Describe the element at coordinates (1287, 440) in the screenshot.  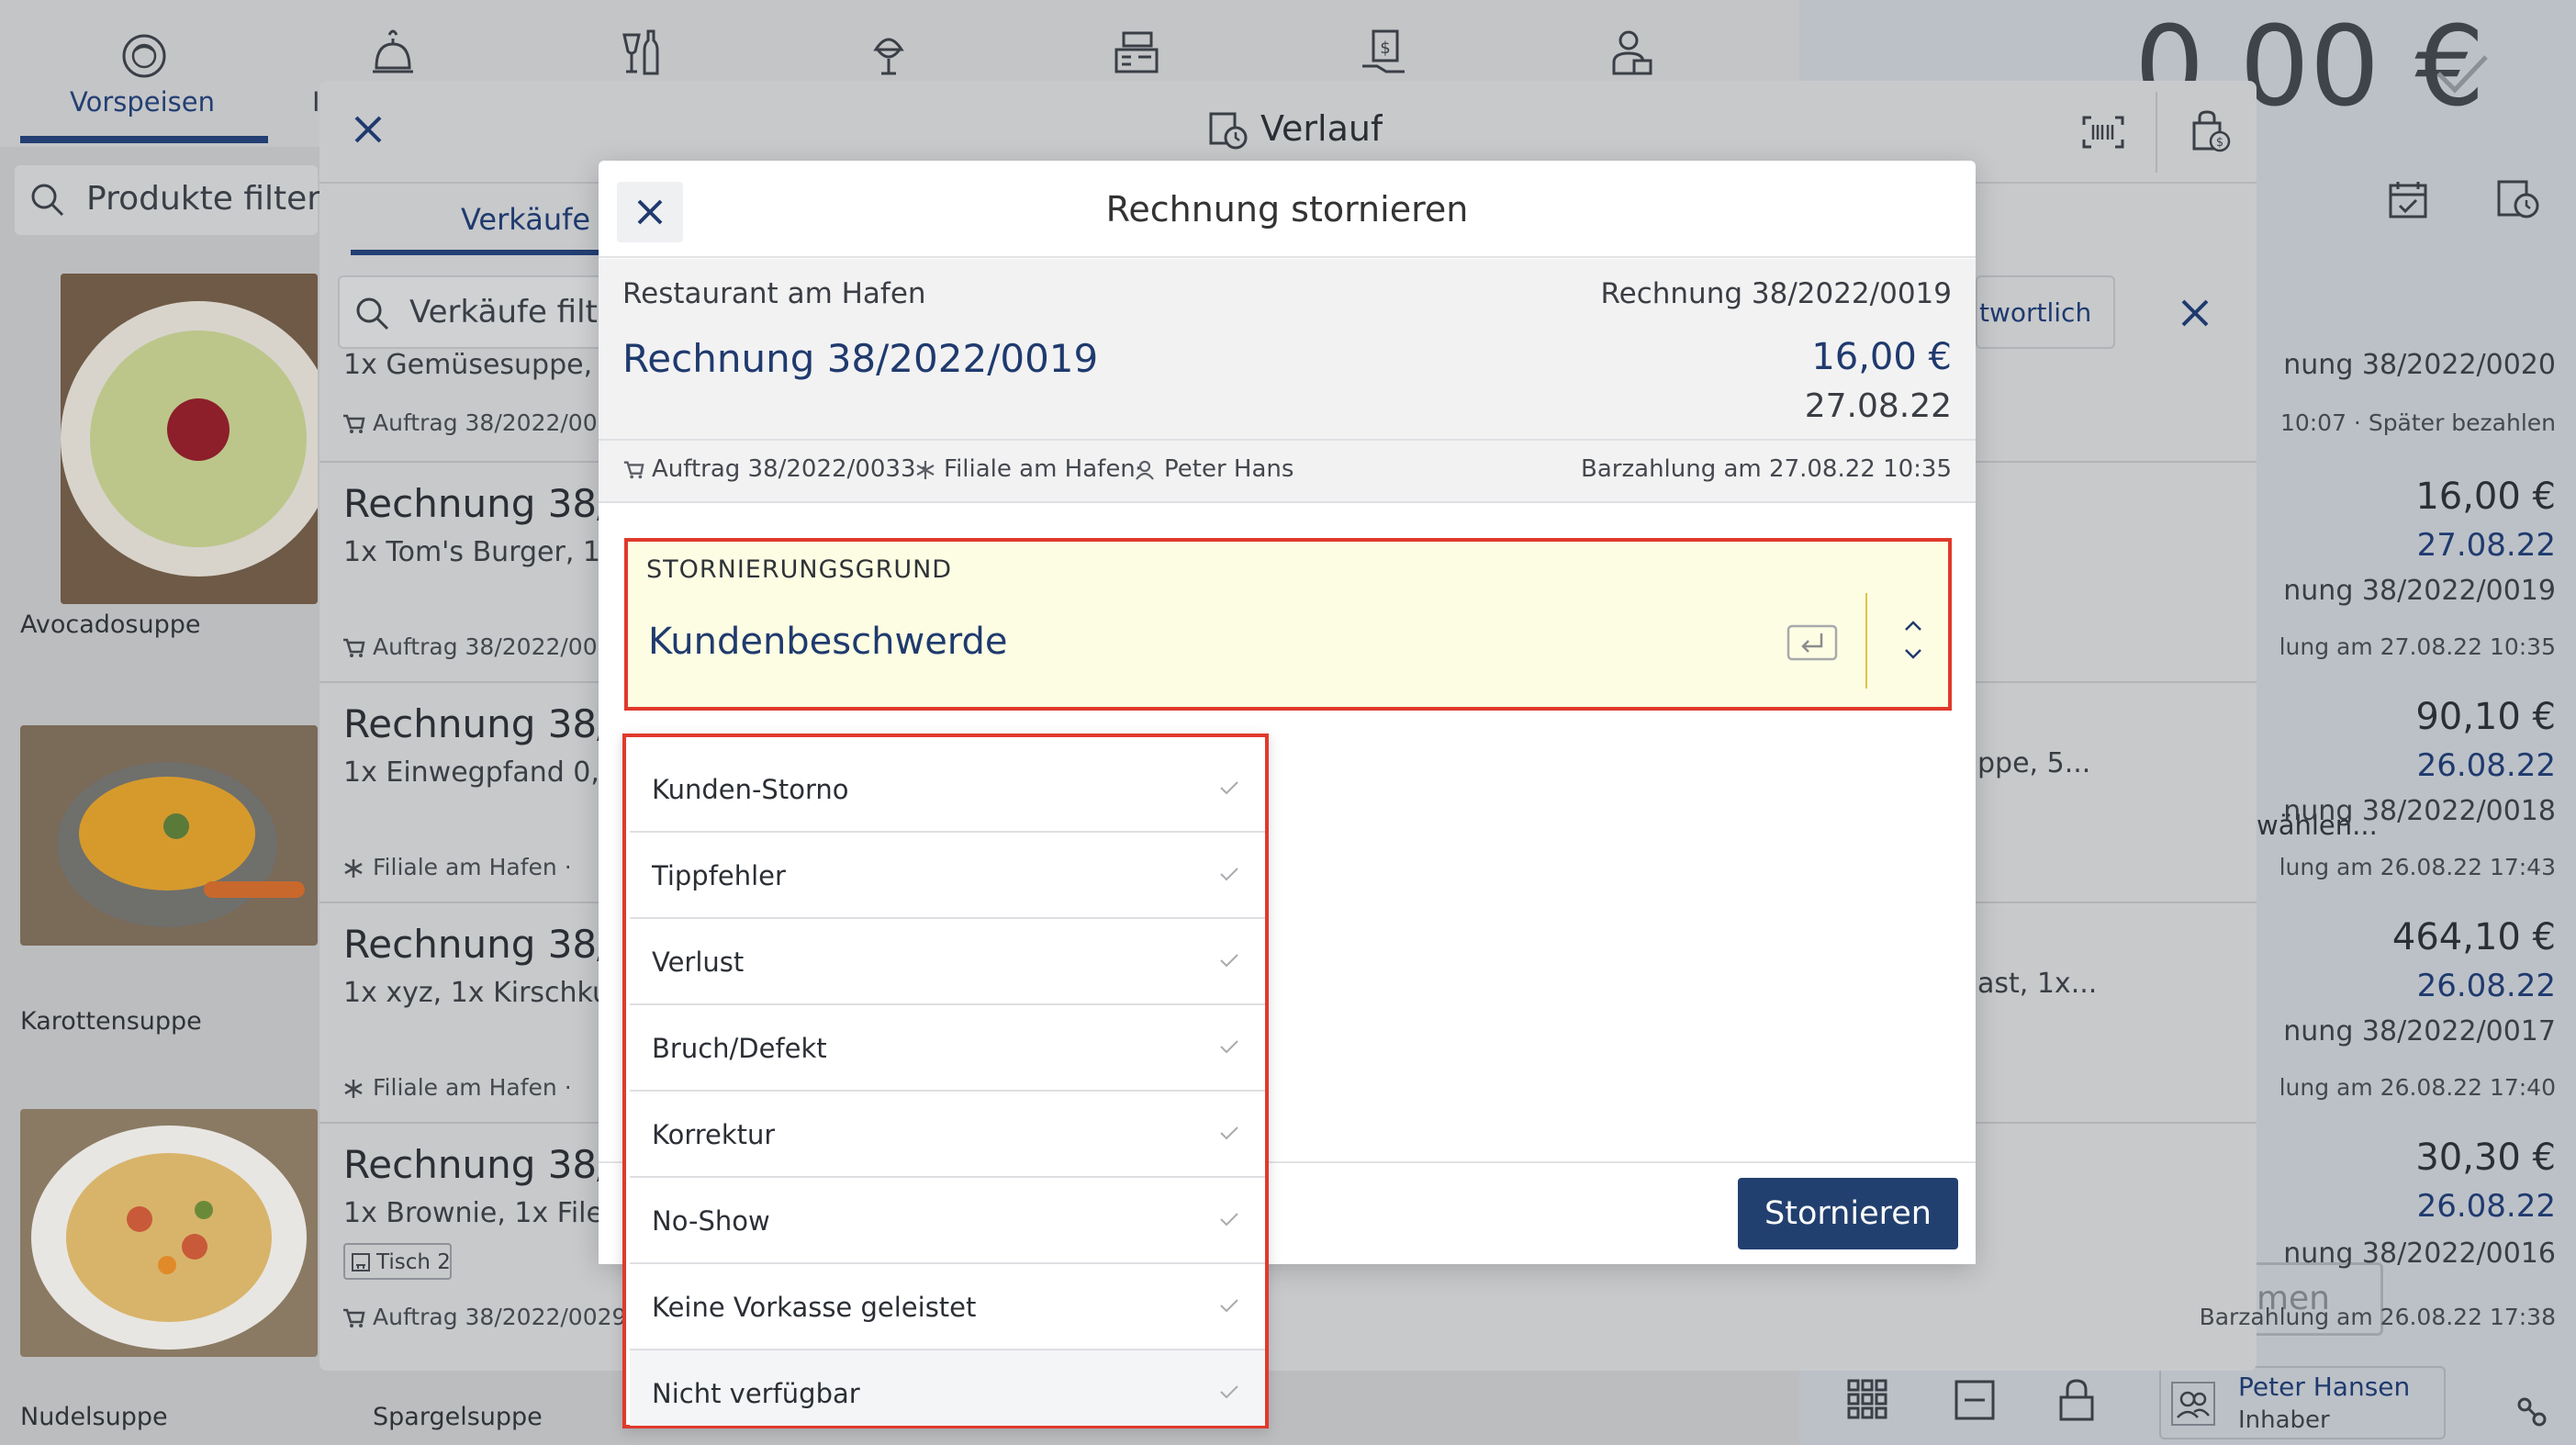
I see `summary-divider` at that location.